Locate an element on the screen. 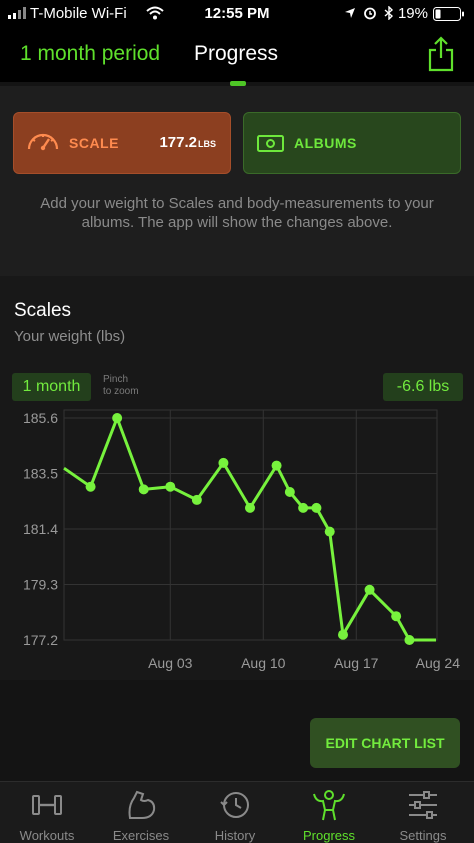 Image resolution: width=474 pixels, height=843 pixels. tab-history: History is located at coordinates (235, 812).